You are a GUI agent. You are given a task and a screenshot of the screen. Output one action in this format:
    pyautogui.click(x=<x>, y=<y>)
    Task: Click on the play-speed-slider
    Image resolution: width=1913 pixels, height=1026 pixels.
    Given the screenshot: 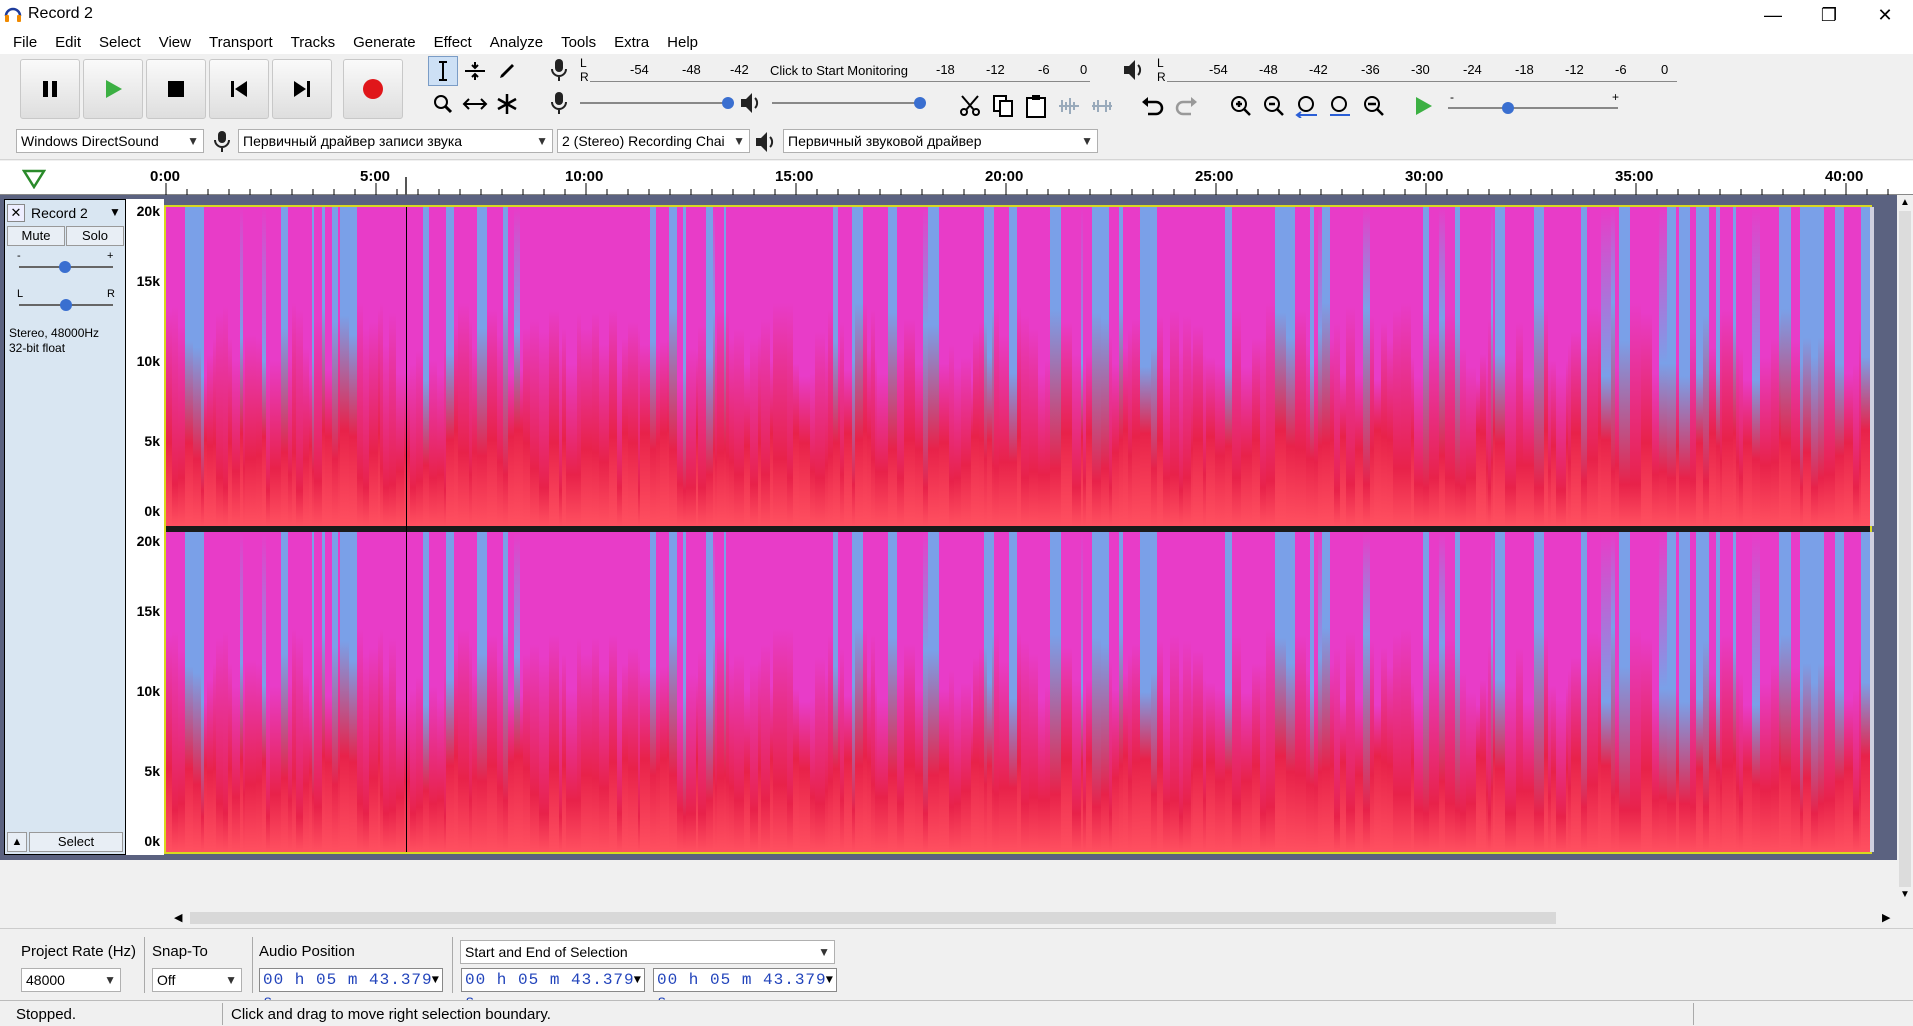 What is the action you would take?
    pyautogui.click(x=1533, y=108)
    